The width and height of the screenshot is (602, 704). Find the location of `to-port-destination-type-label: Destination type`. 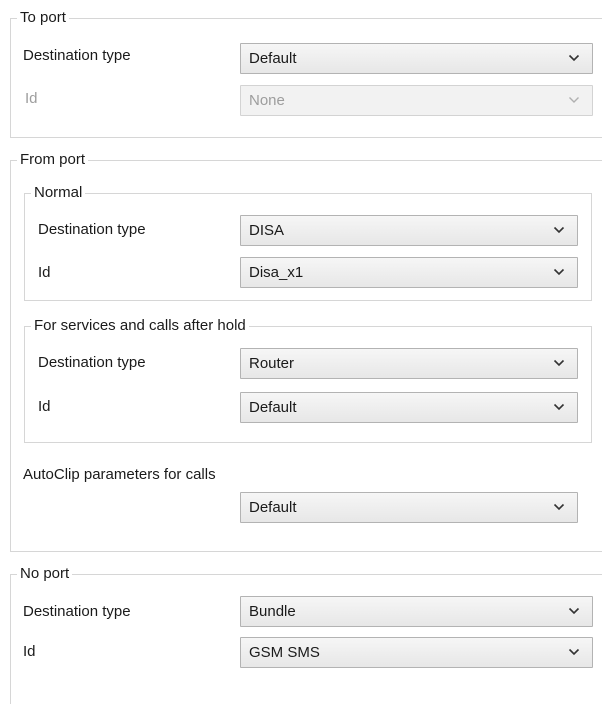

to-port-destination-type-label: Destination type is located at coordinates (77, 55).